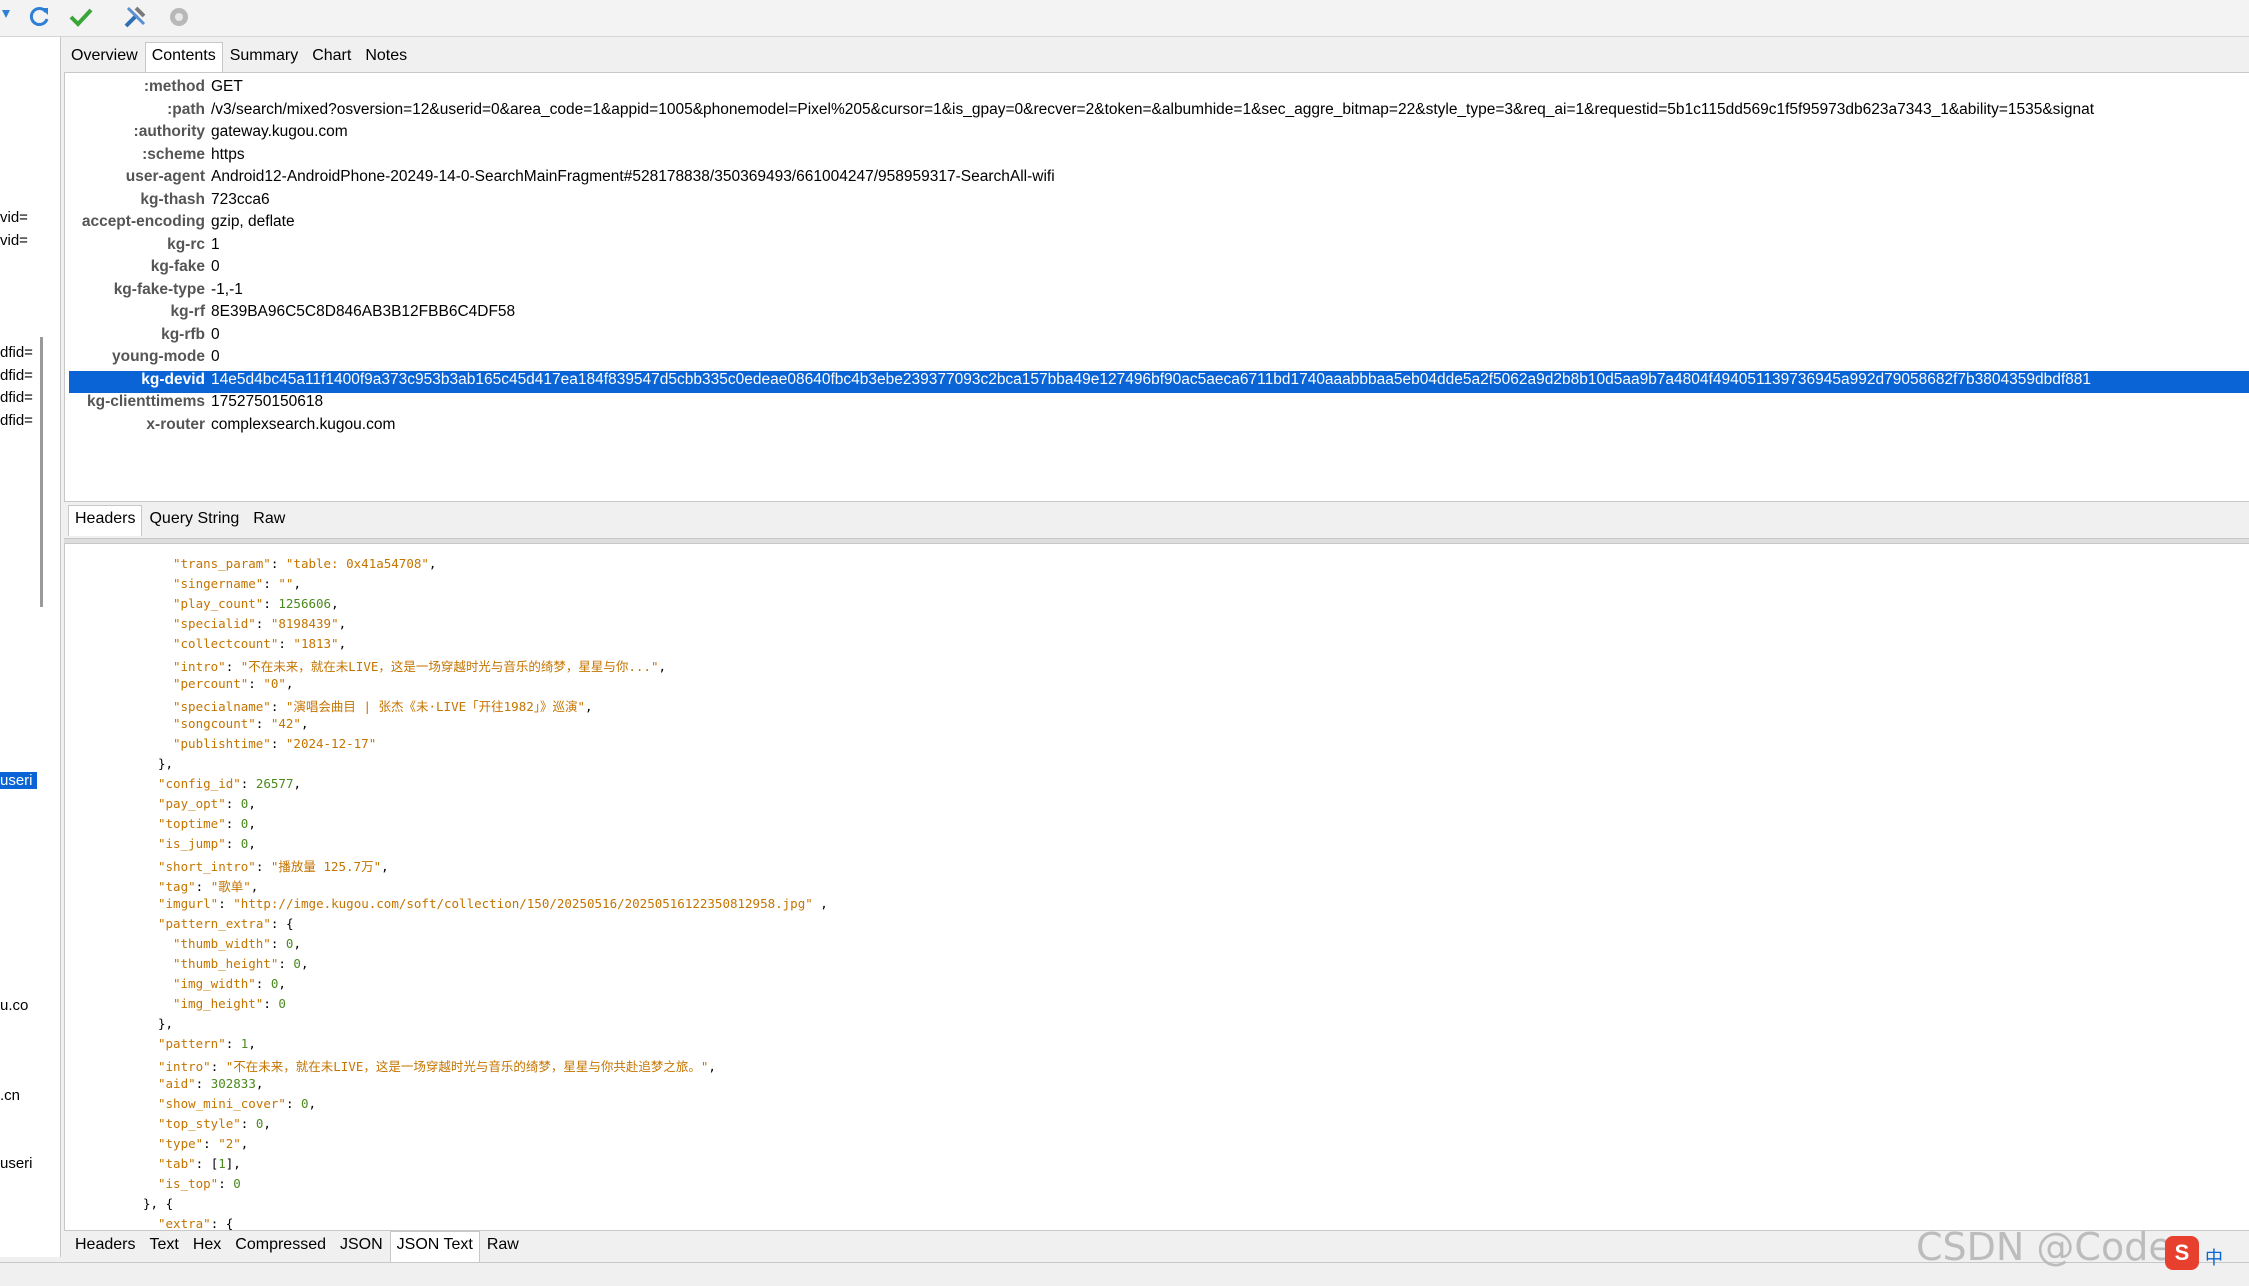 The height and width of the screenshot is (1286, 2249). I want to click on tab-response-json-text: JSON Text, so click(434, 1246).